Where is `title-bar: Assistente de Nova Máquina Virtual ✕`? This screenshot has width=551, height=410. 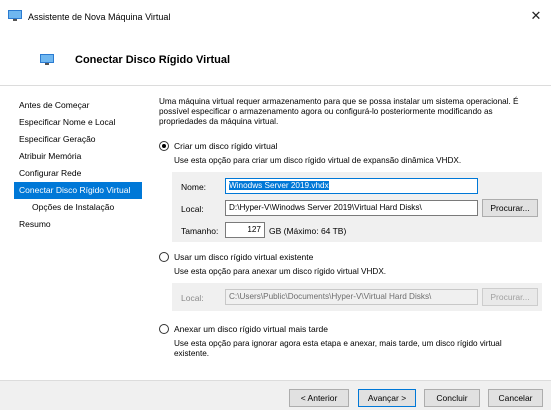
title-bar: Assistente de Nova Máquina Virtual ✕ is located at coordinates (275, 15).